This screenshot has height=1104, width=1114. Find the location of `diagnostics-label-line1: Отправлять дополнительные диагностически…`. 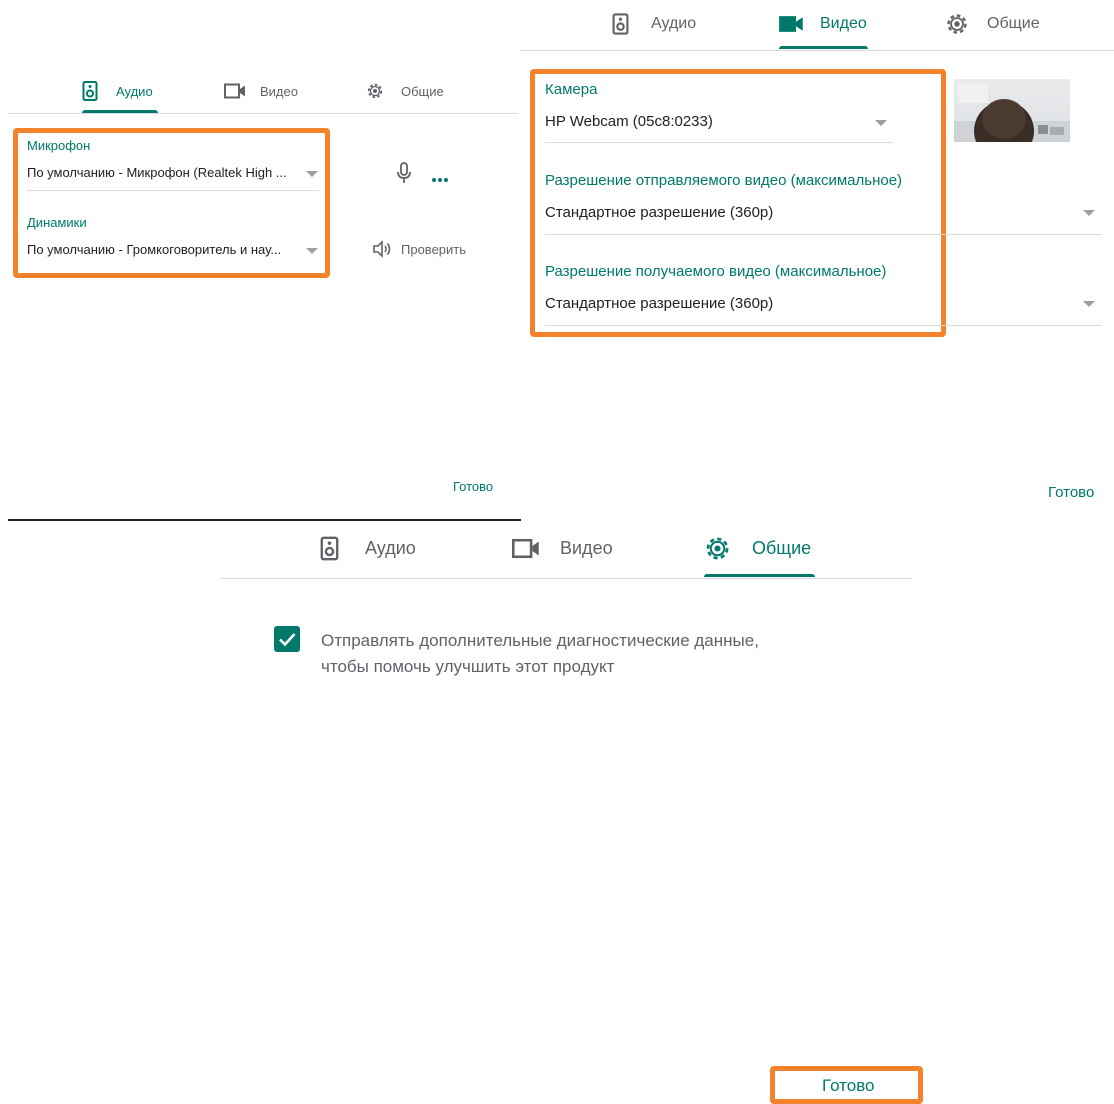

diagnostics-label-line1: Отправлять дополнительные диагностически… is located at coordinates (540, 640).